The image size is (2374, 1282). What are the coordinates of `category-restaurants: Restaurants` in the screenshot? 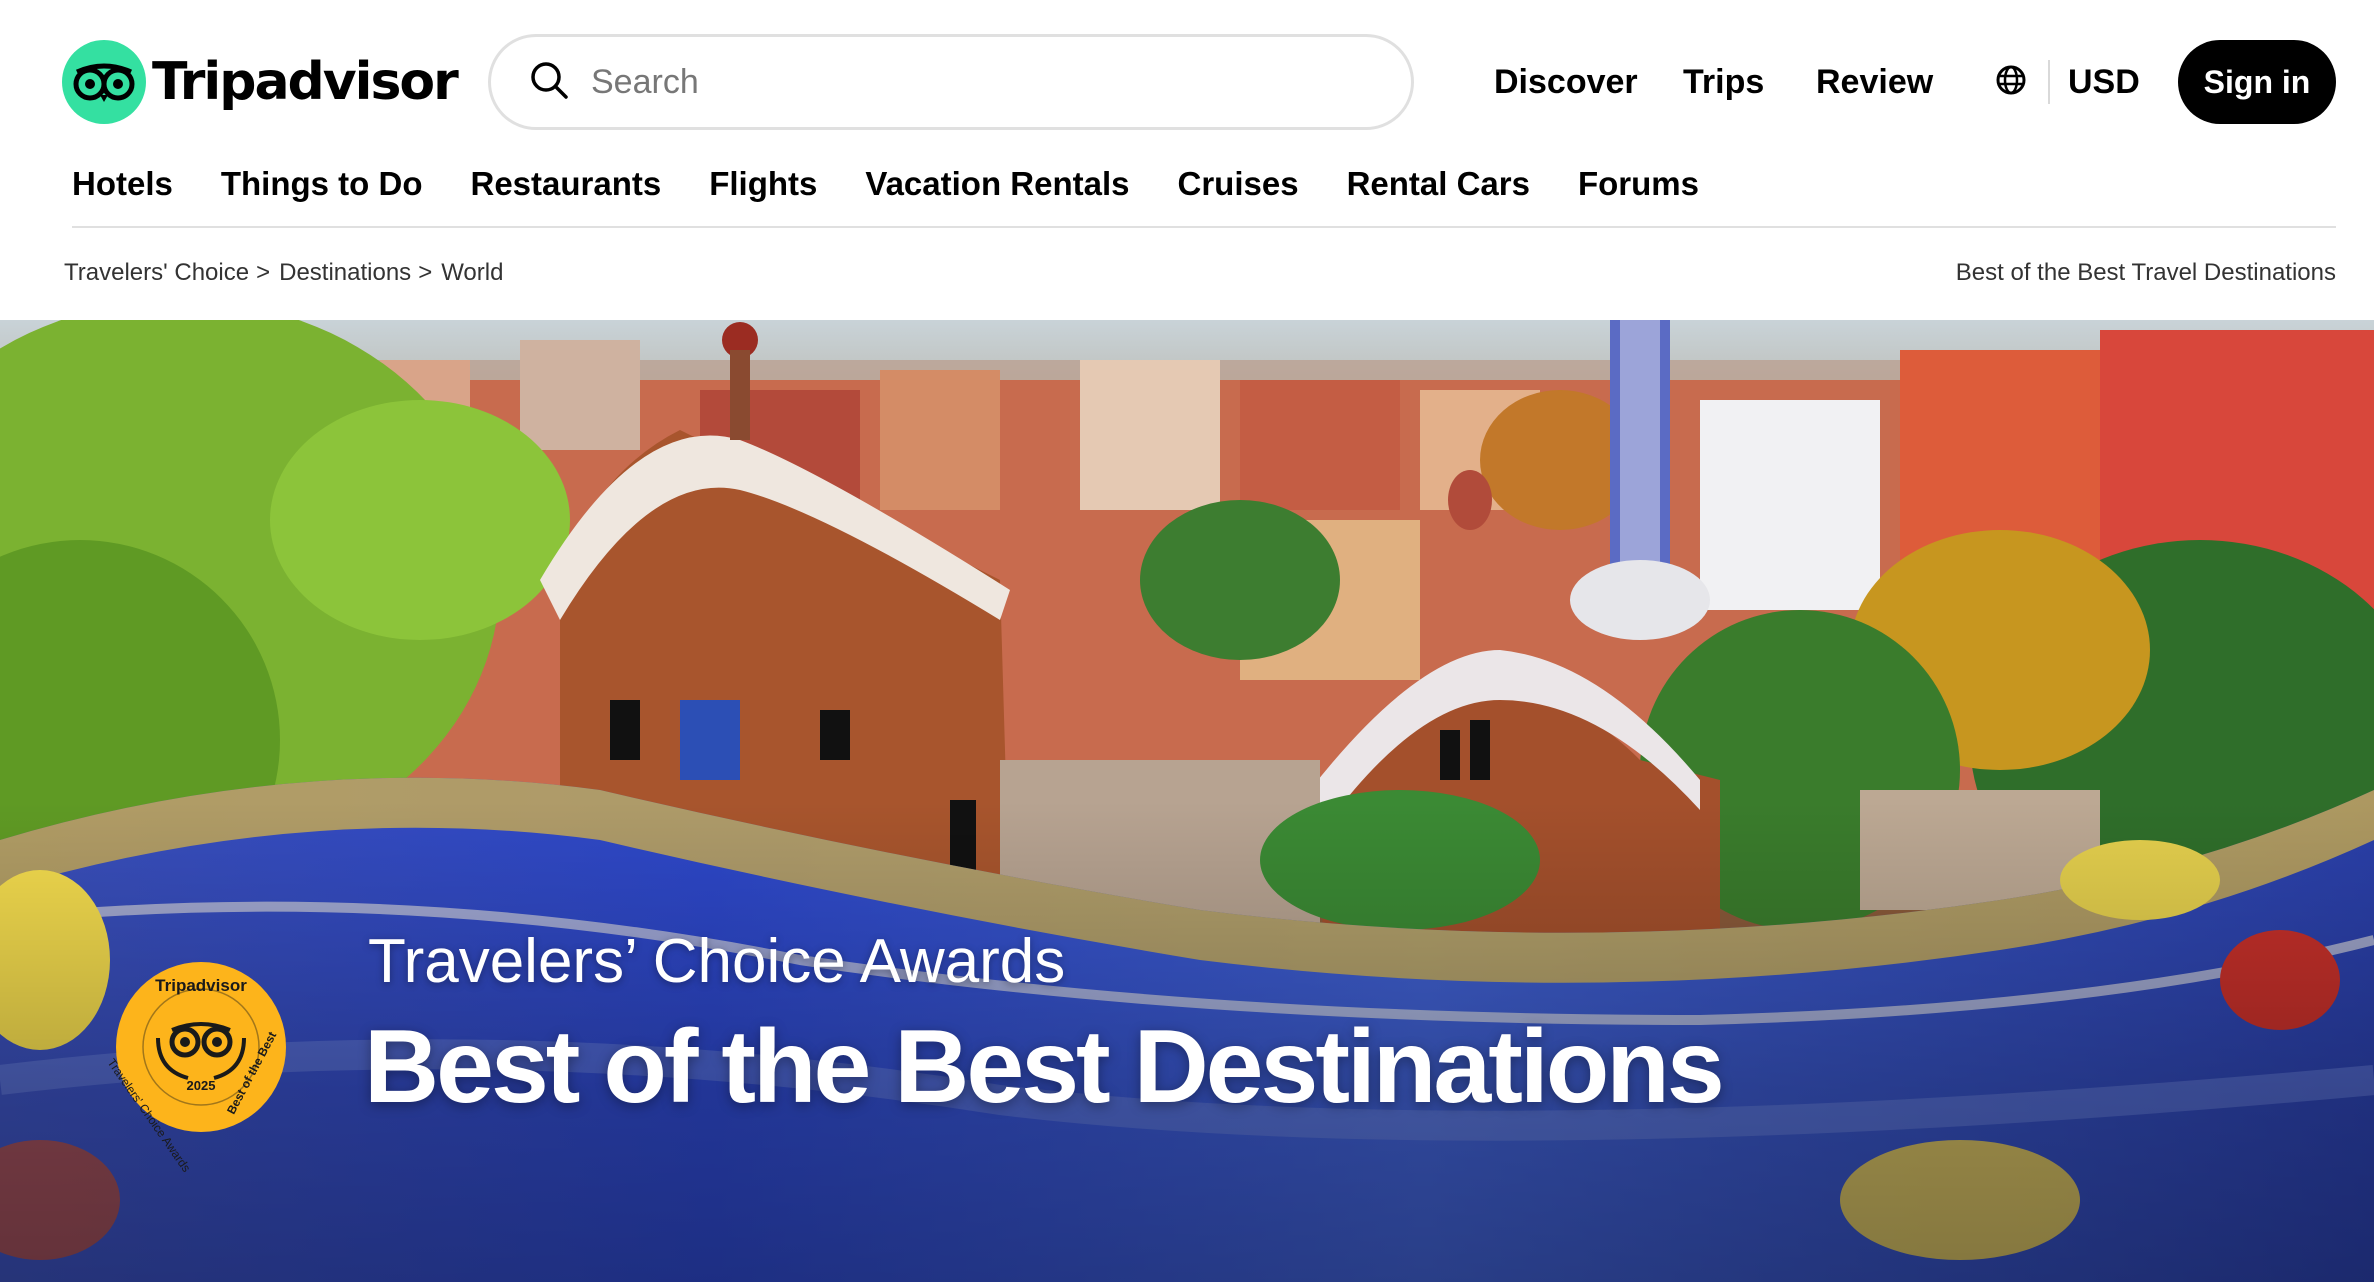 It's located at (566, 184).